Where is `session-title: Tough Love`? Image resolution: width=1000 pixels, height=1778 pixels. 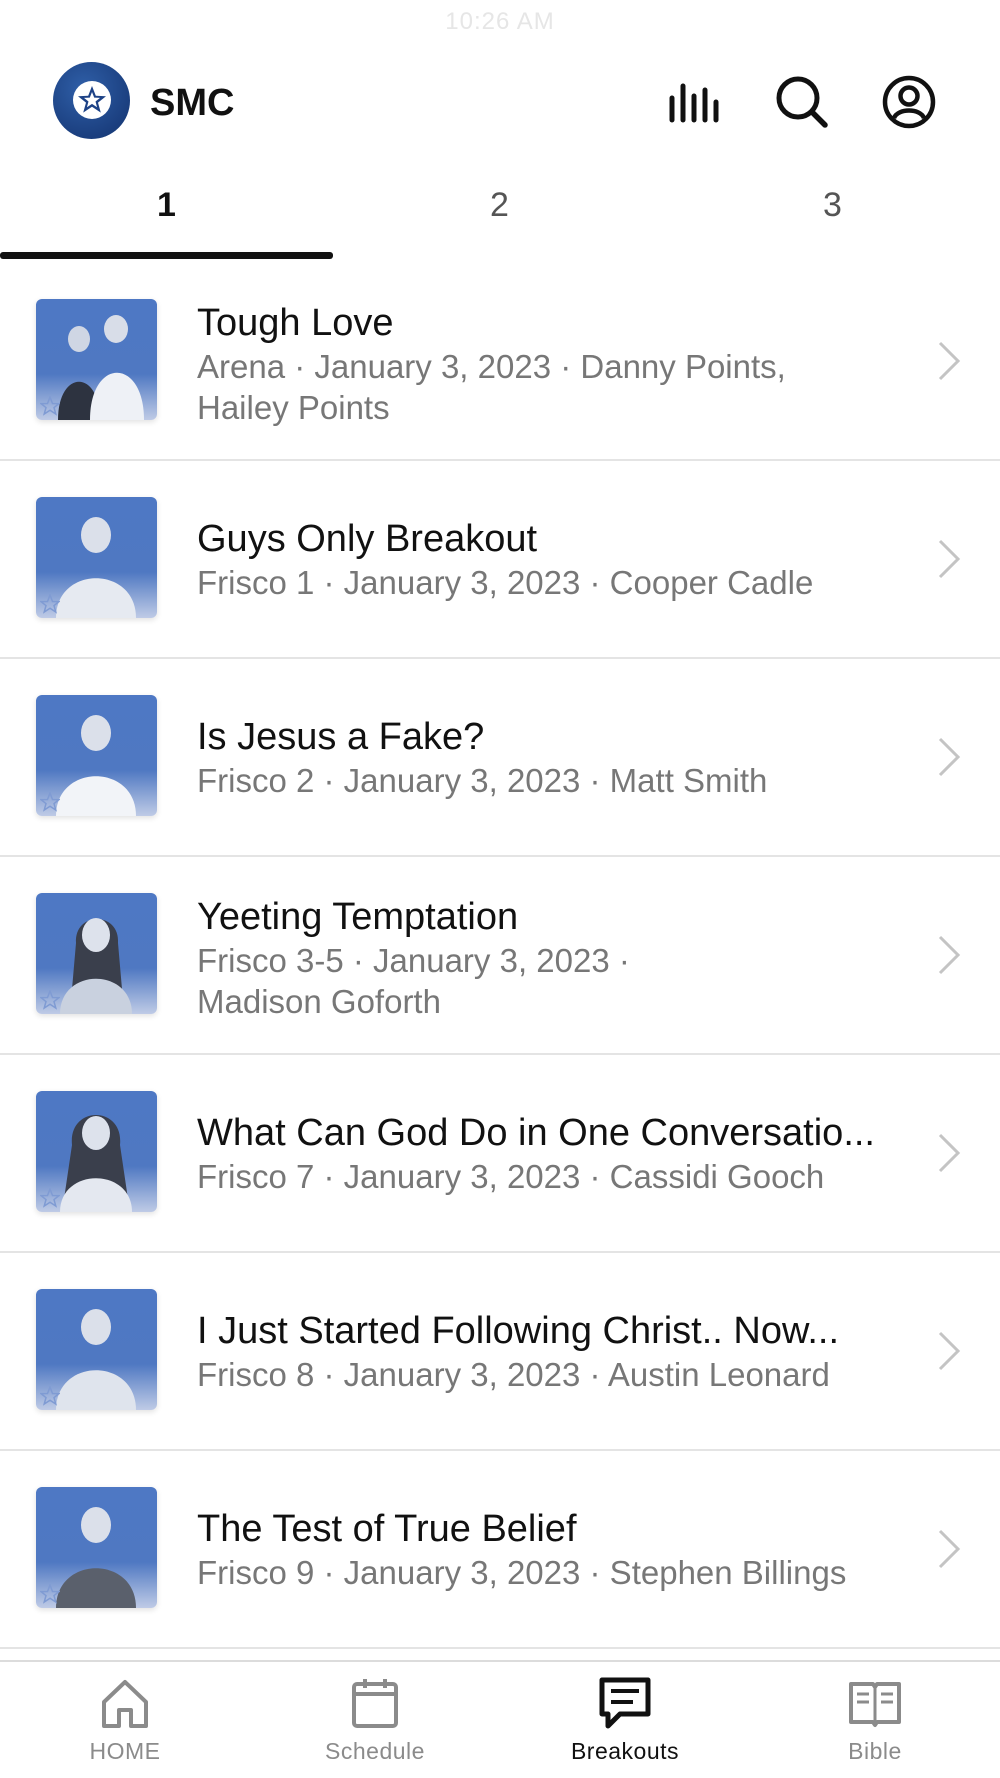
session-title: Tough Love is located at coordinates (295, 323).